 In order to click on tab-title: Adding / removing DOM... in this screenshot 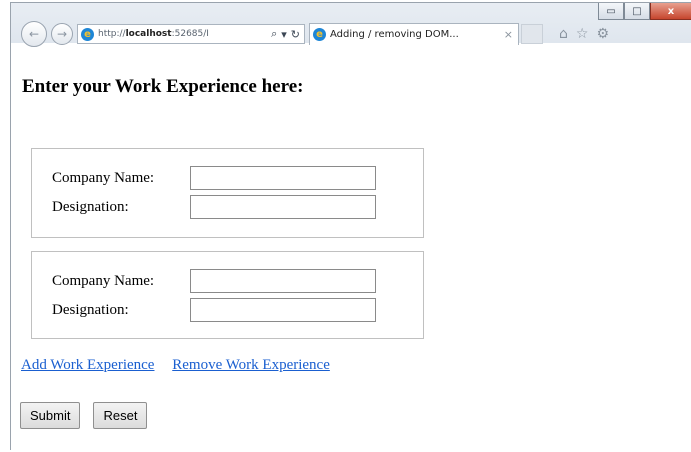, I will do `click(394, 34)`.